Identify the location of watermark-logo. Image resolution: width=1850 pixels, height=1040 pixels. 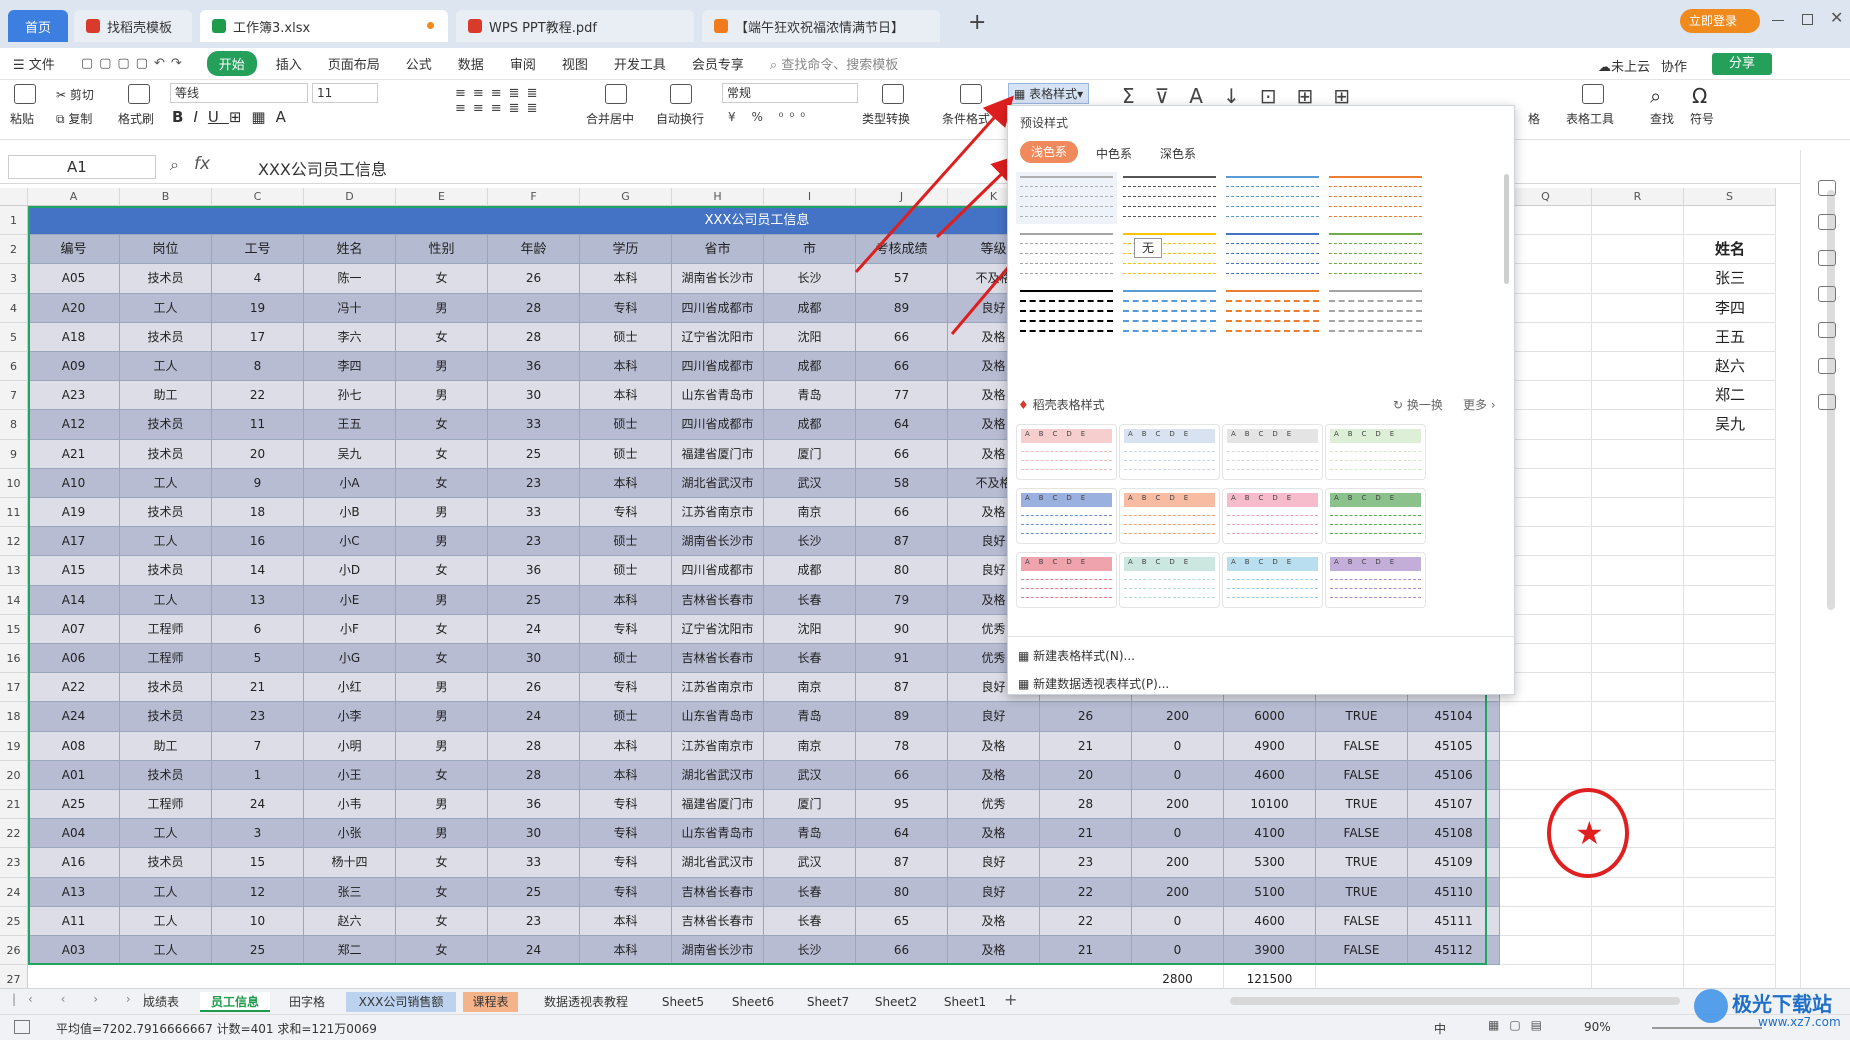
(1711, 1006).